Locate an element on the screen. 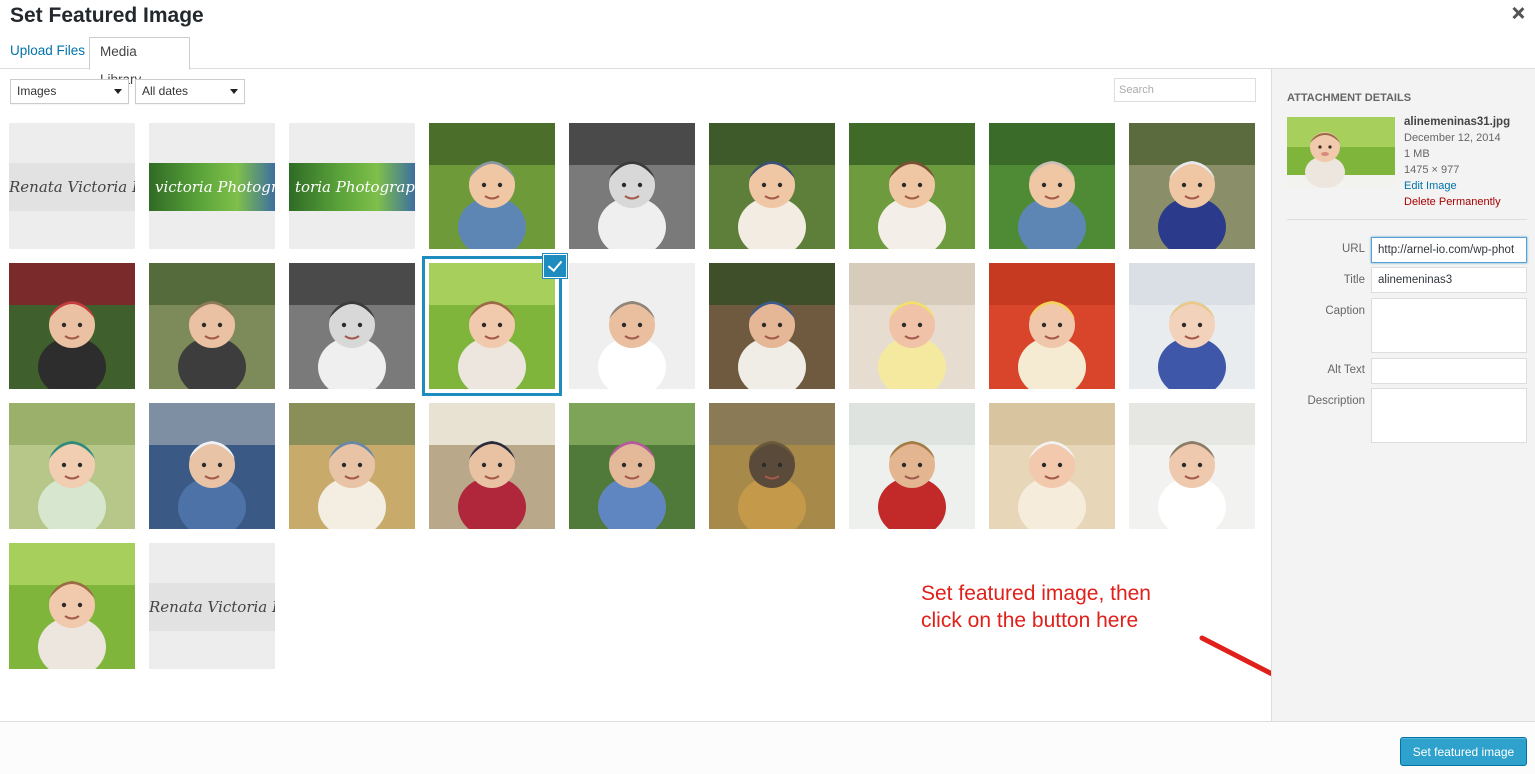  victoria-photography-green-banner-2-text: toria Photography is located at coordinates (355, 187).